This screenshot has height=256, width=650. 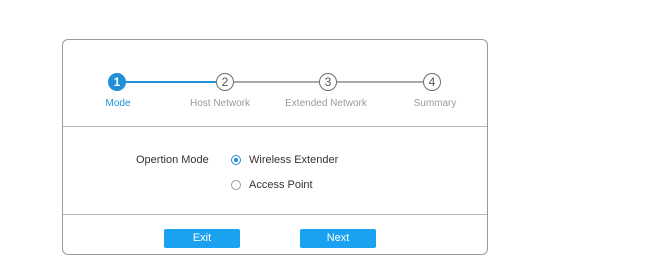 I want to click on option-wireless-extender-label: Wireless Extender, so click(x=294, y=160).